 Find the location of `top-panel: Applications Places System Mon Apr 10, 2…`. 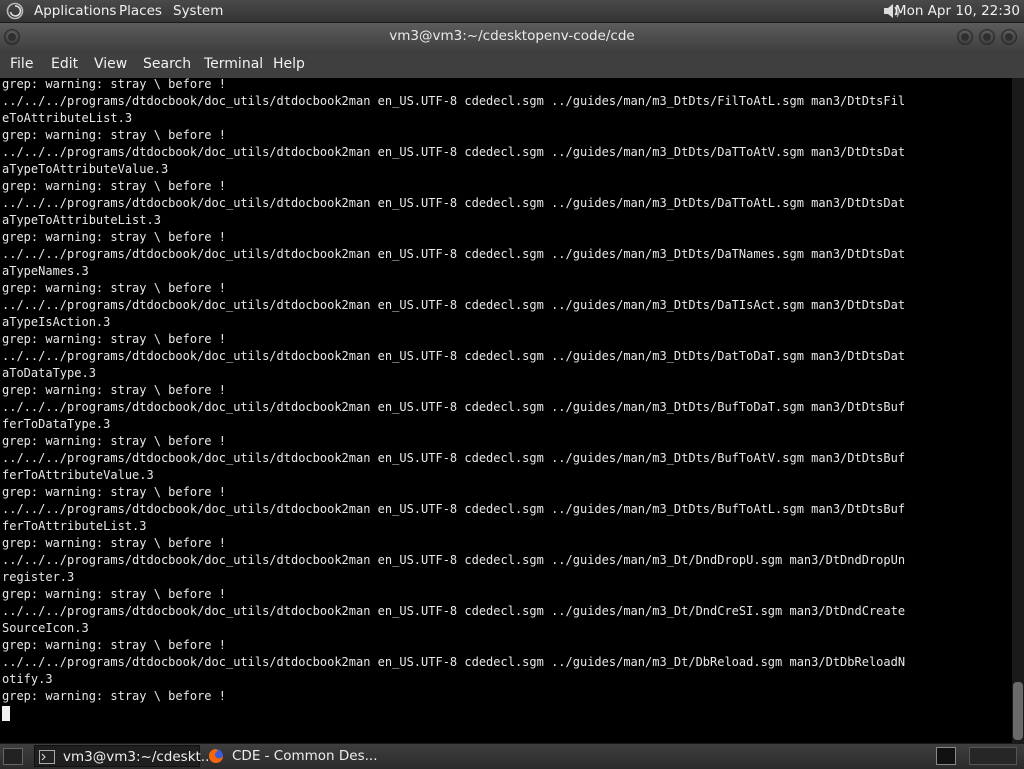

top-panel: Applications Places System Mon Apr 10, 2… is located at coordinates (512, 11).